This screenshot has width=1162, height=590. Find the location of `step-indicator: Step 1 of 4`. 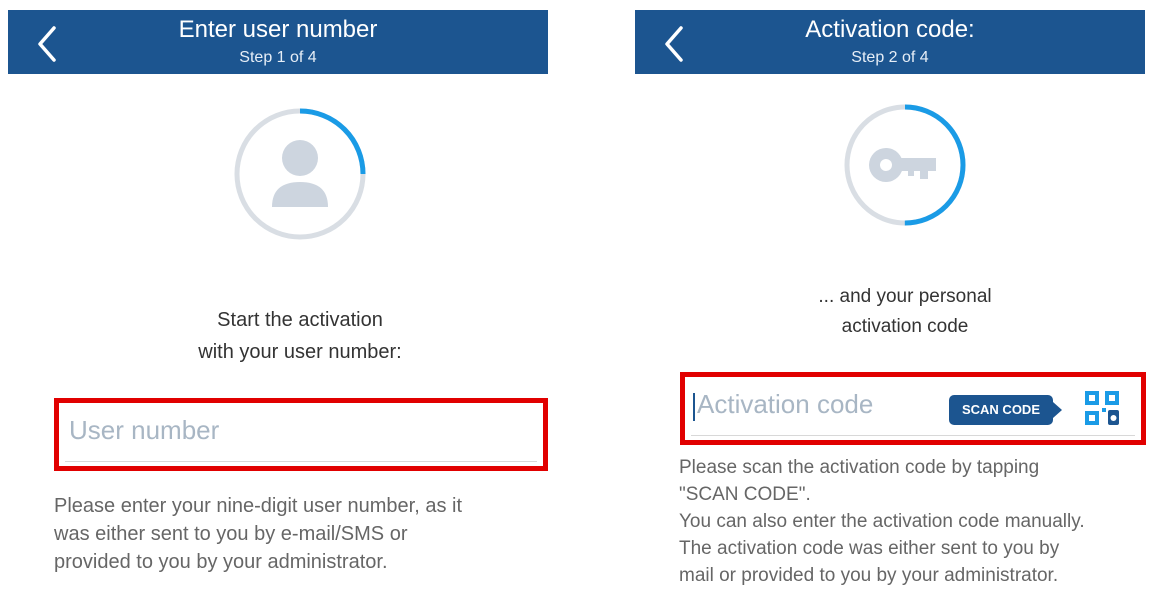

step-indicator: Step 1 of 4 is located at coordinates (278, 57).